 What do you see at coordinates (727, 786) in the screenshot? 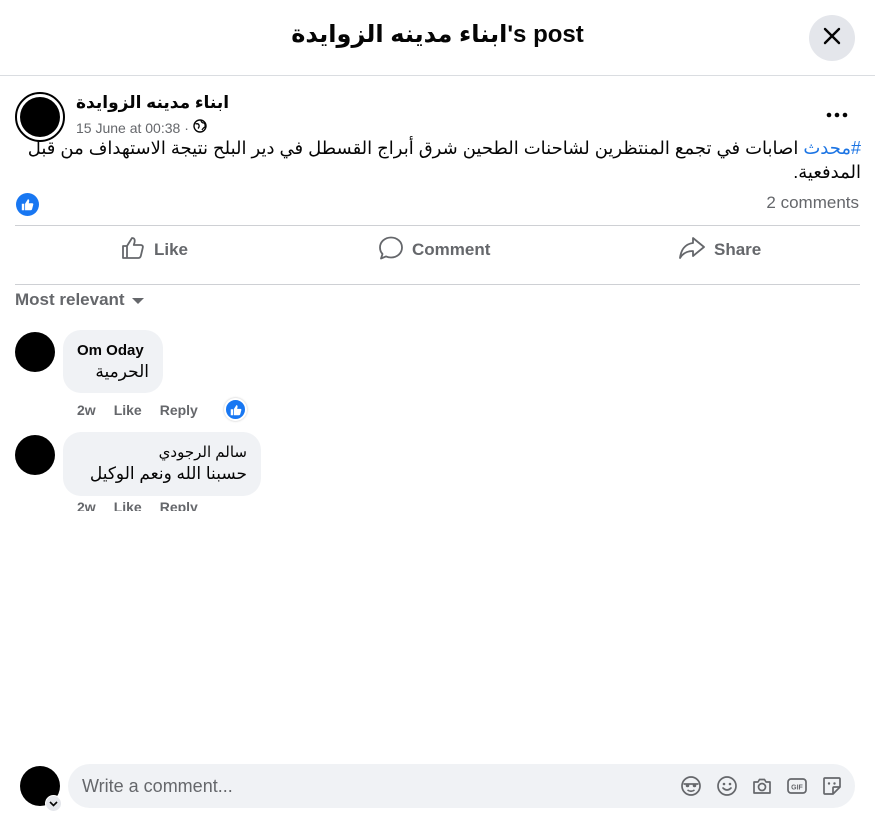
I see `emoji-icon` at bounding box center [727, 786].